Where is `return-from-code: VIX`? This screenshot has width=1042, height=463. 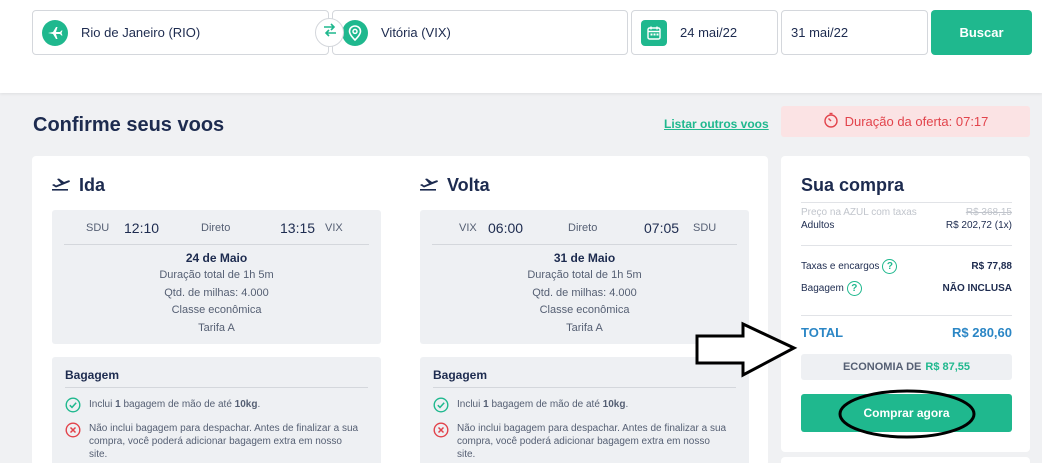 return-from-code: VIX is located at coordinates (468, 228).